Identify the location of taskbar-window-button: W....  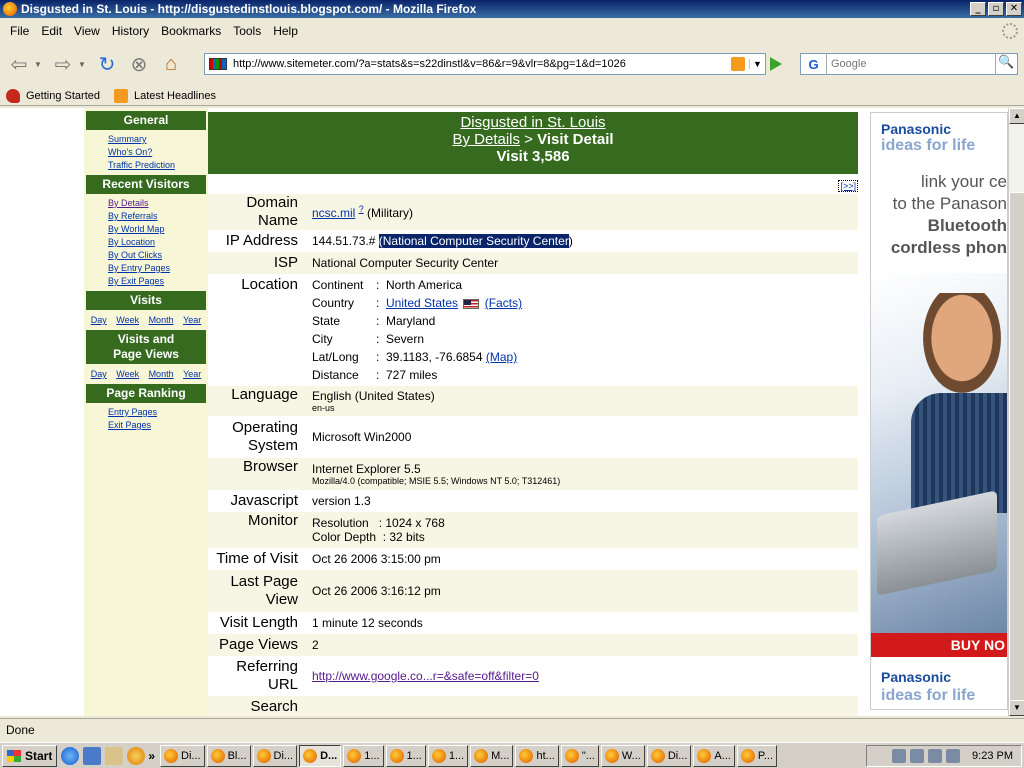
(622, 755).